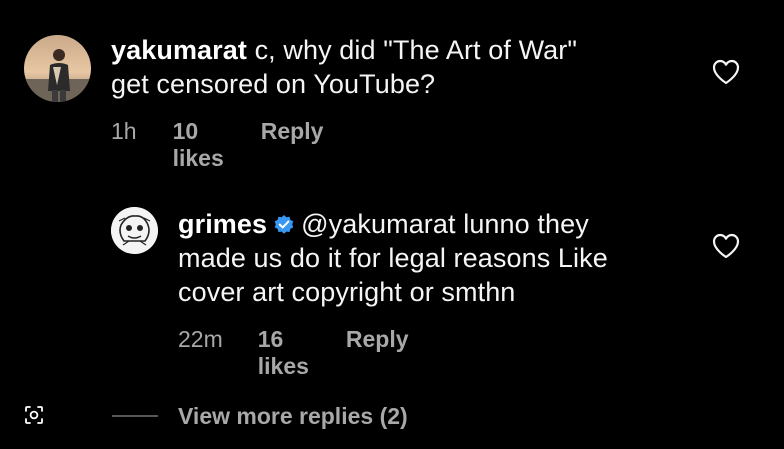 The image size is (784, 449). I want to click on comment-body-line2: made us do it for legal reasons Like, so click(393, 258).